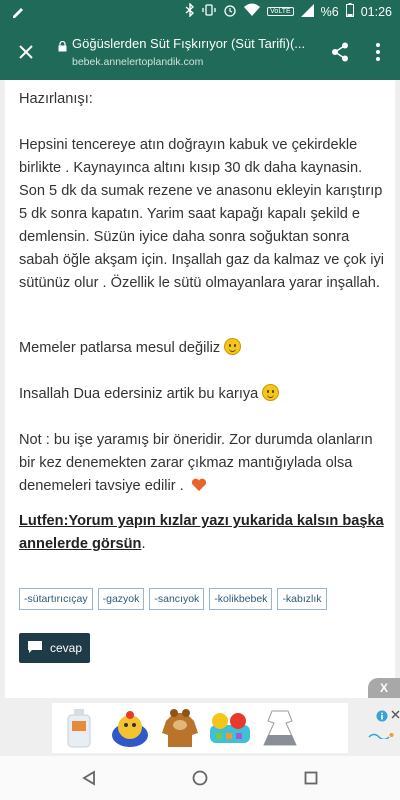 This screenshot has height=800, width=400. I want to click on ad-info-icon, so click(382, 718).